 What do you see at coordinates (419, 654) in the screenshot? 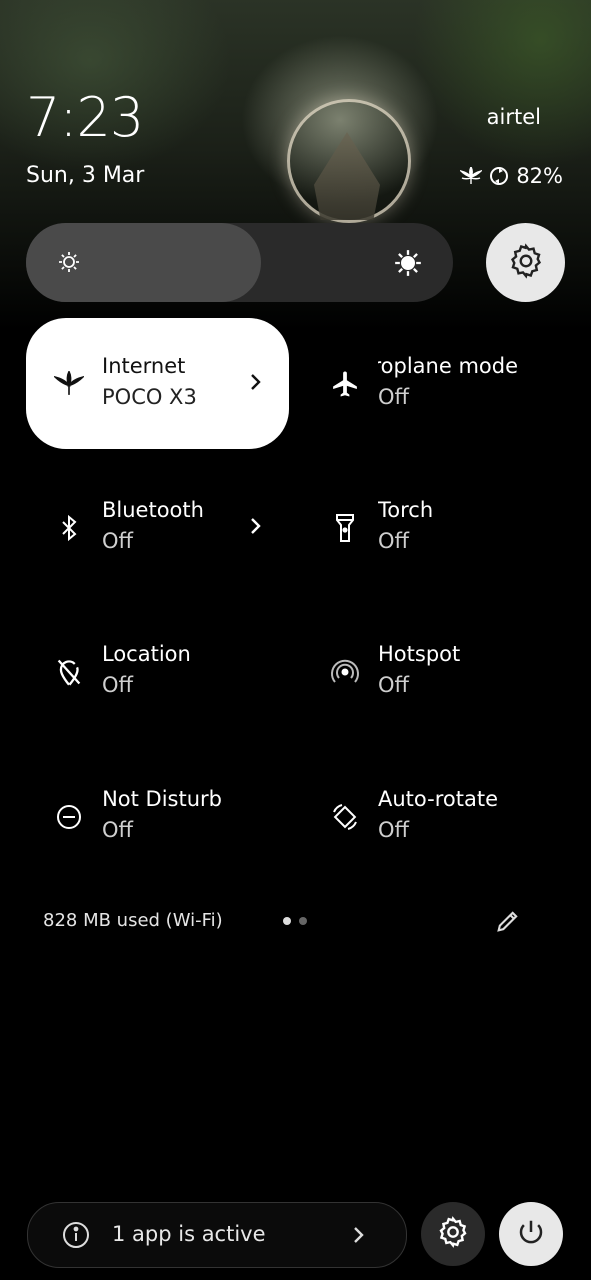
I see `tile-title: Hotspot` at bounding box center [419, 654].